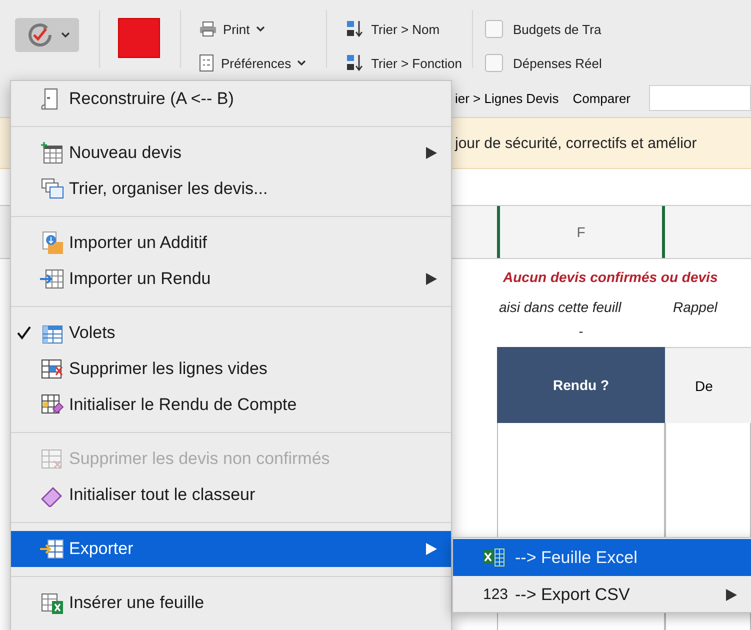 Image resolution: width=751 pixels, height=630 pixels. Describe the element at coordinates (52, 153) in the screenshot. I see `table-add-icon` at that location.